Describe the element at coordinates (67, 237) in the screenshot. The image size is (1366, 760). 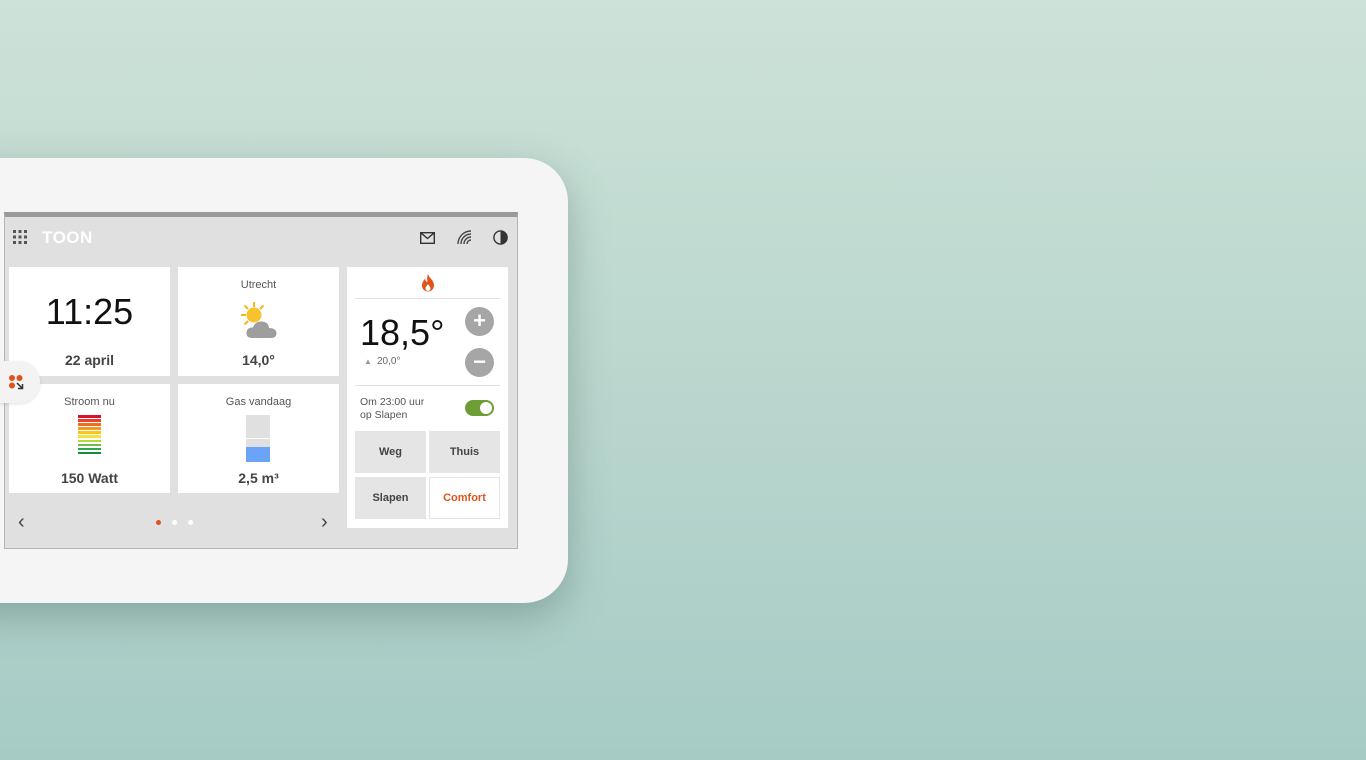
I see `toon-logo: TOON` at that location.